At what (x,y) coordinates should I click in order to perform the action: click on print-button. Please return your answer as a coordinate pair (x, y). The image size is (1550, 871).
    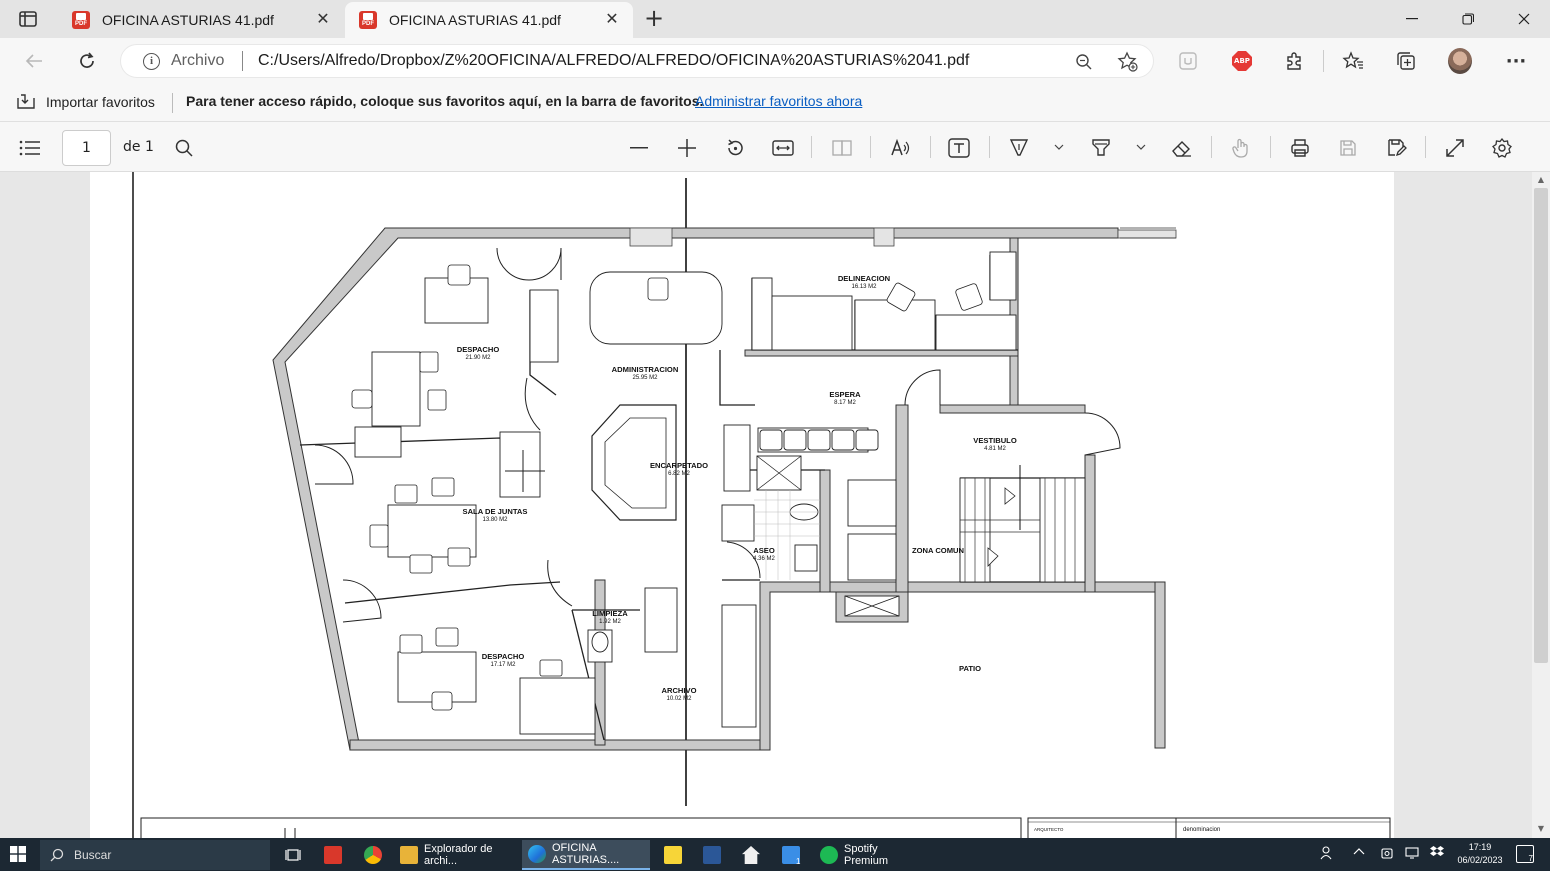
    Looking at the image, I should click on (1300, 148).